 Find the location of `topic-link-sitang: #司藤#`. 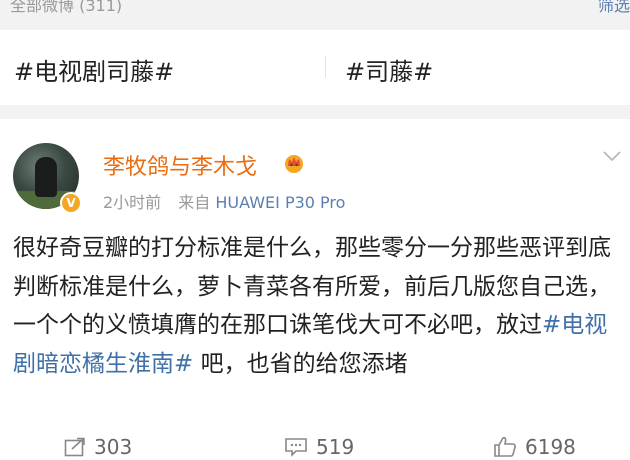

topic-link-sitang: #司藤# is located at coordinates (389, 69).